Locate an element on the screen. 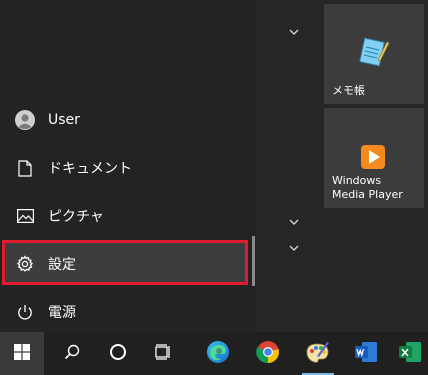 The image size is (428, 375). chrome-taskbar-button is located at coordinates (268, 353).